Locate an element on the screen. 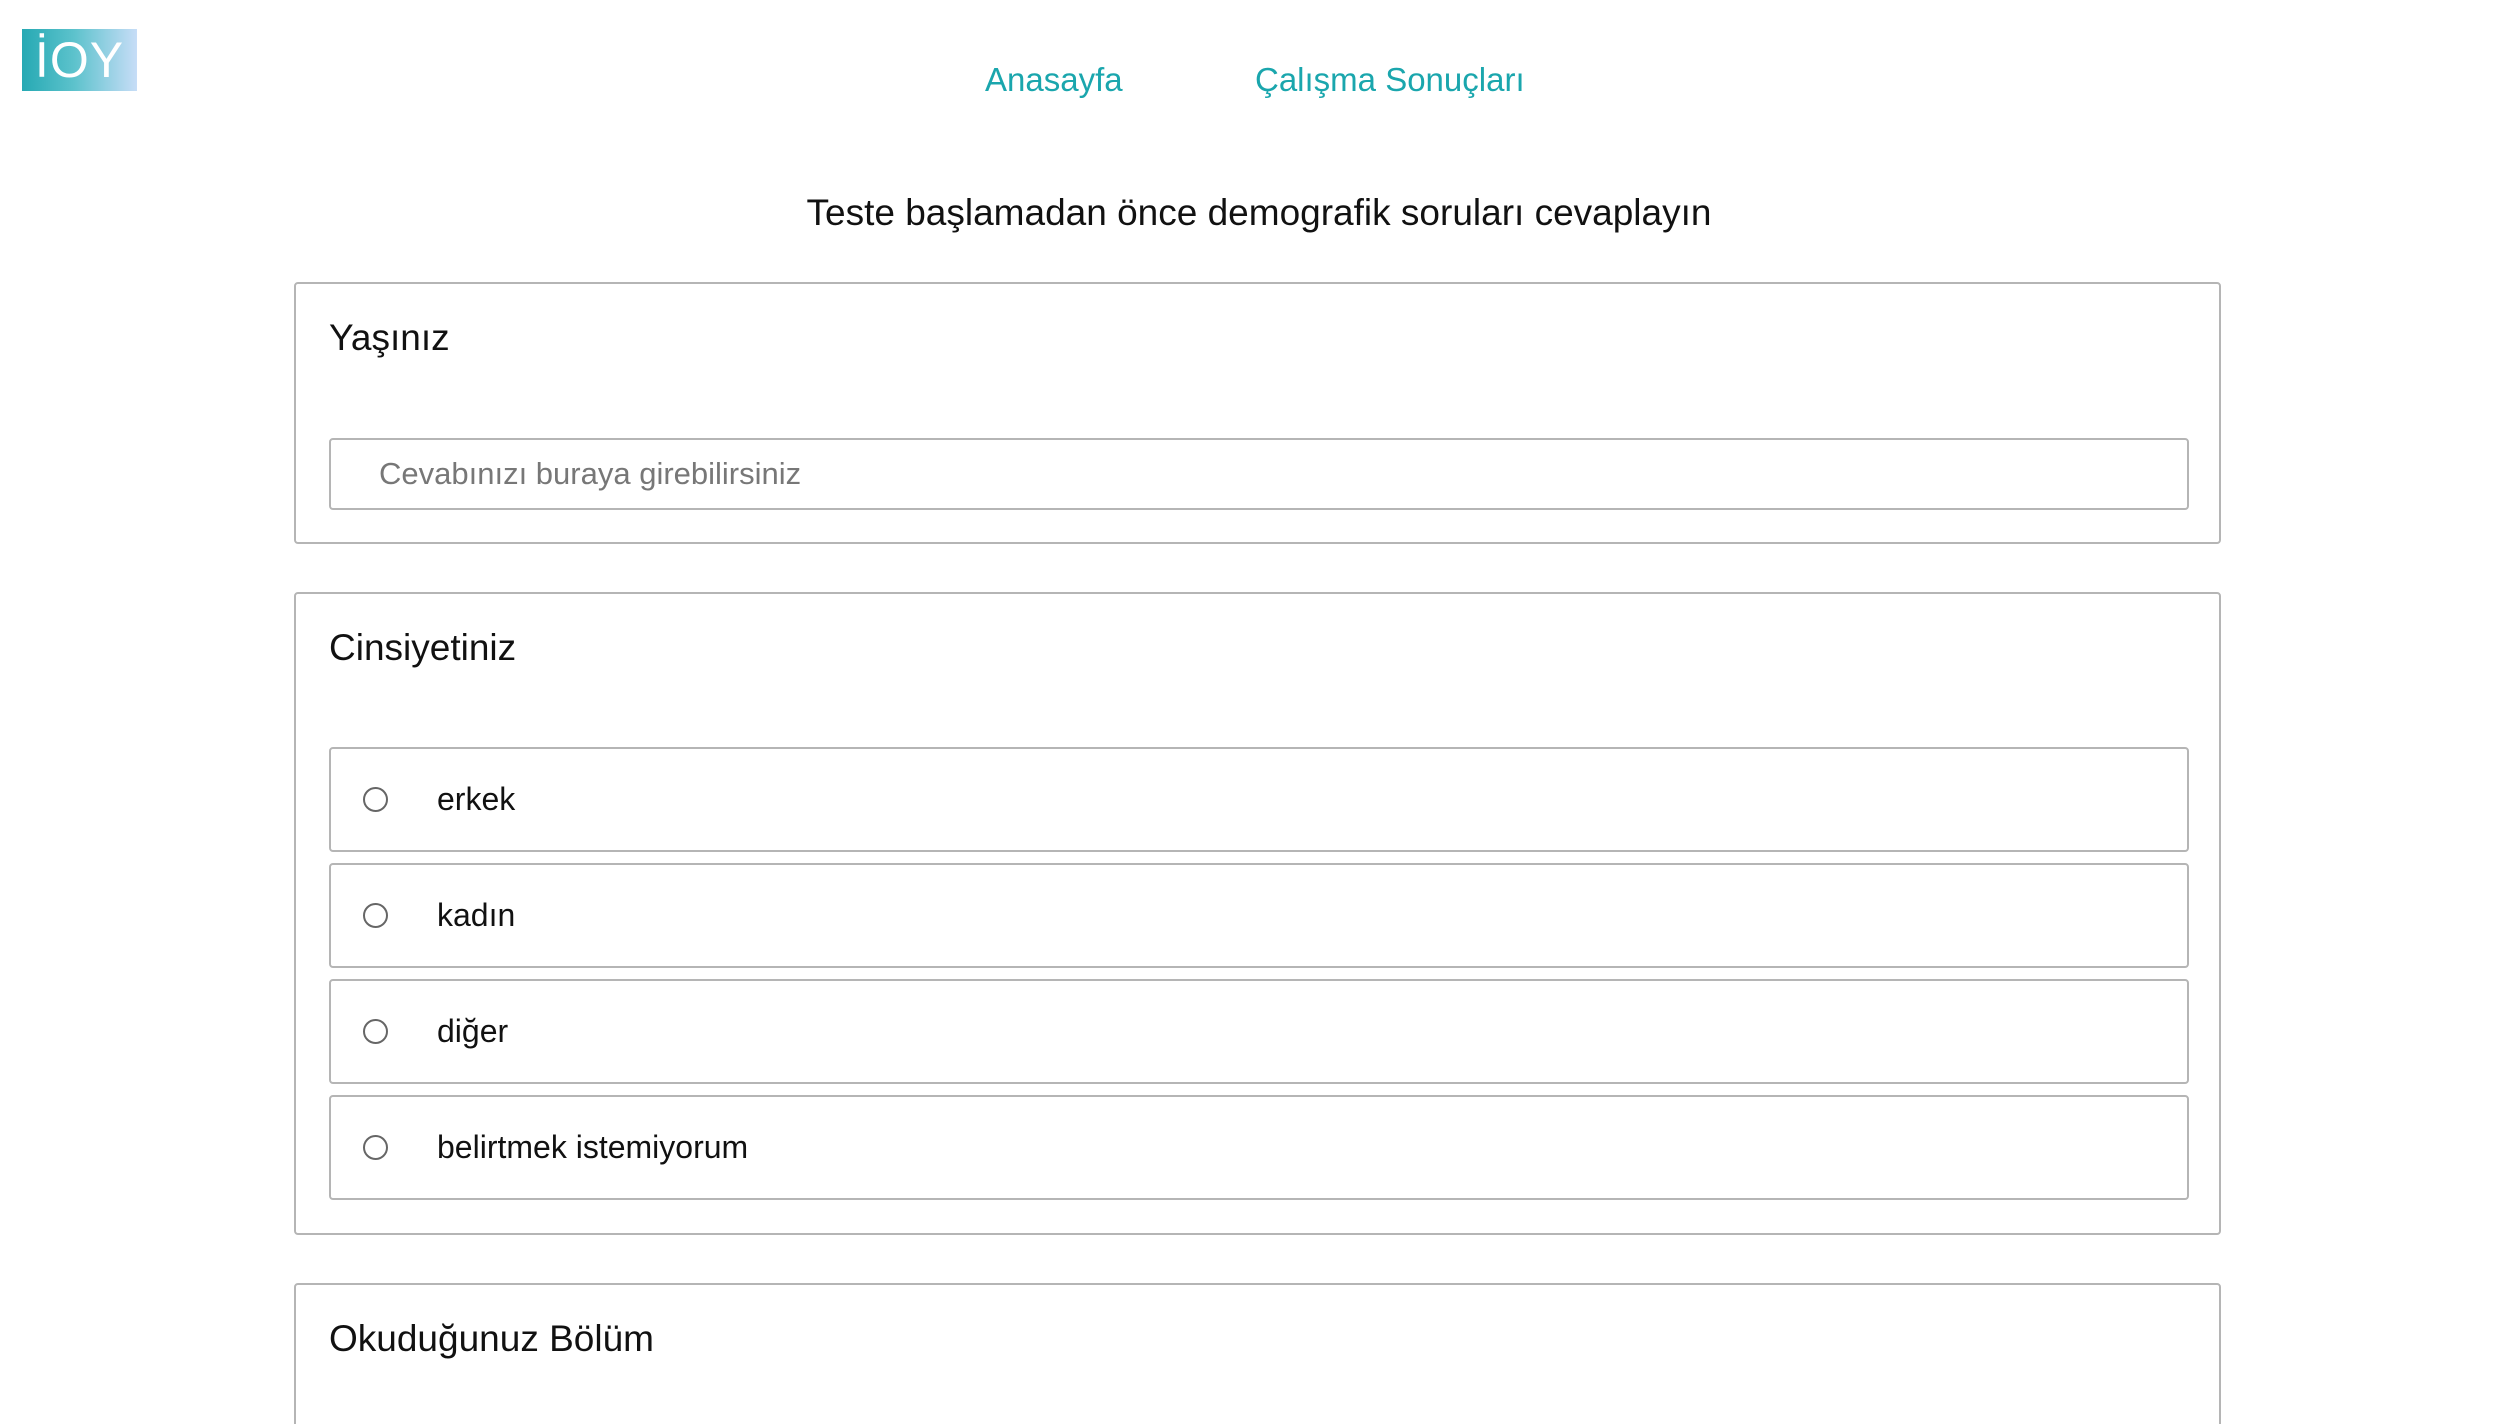  gender-option-kadin: kadın is located at coordinates (1259, 915).